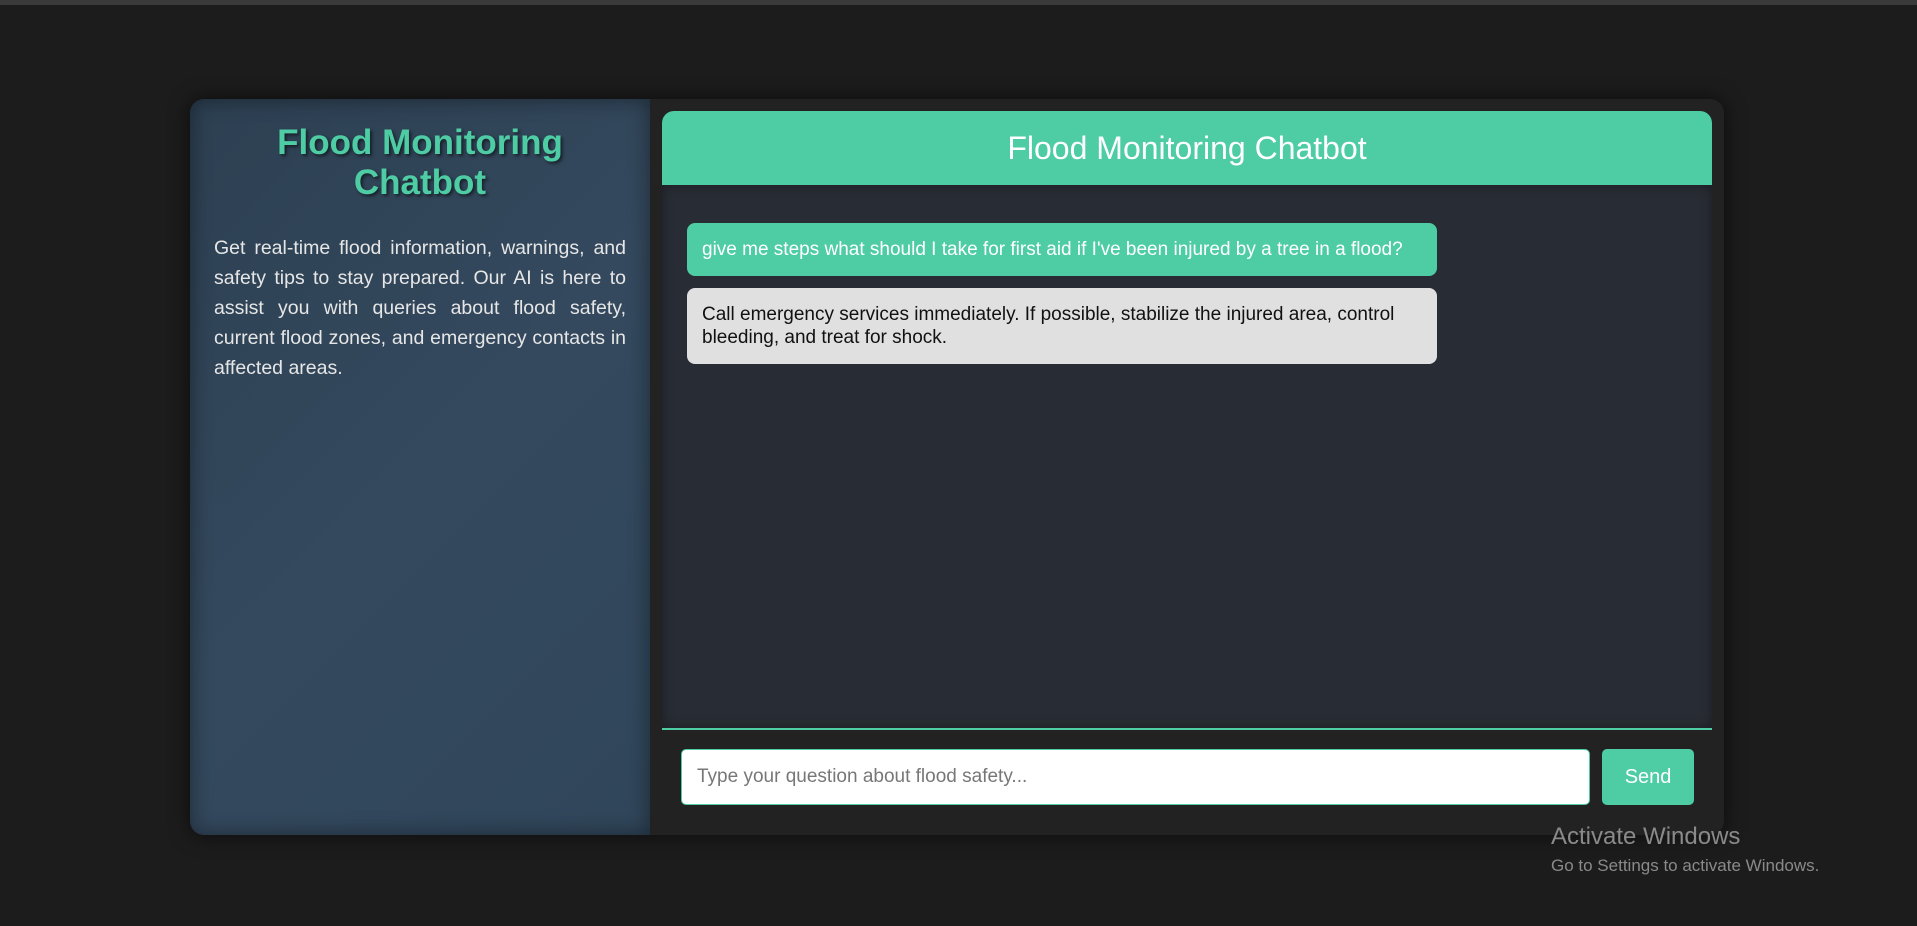 This screenshot has height=926, width=1917. Describe the element at coordinates (420, 162) in the screenshot. I see `sidebar-title: Flood Monitoring Chatbot` at that location.